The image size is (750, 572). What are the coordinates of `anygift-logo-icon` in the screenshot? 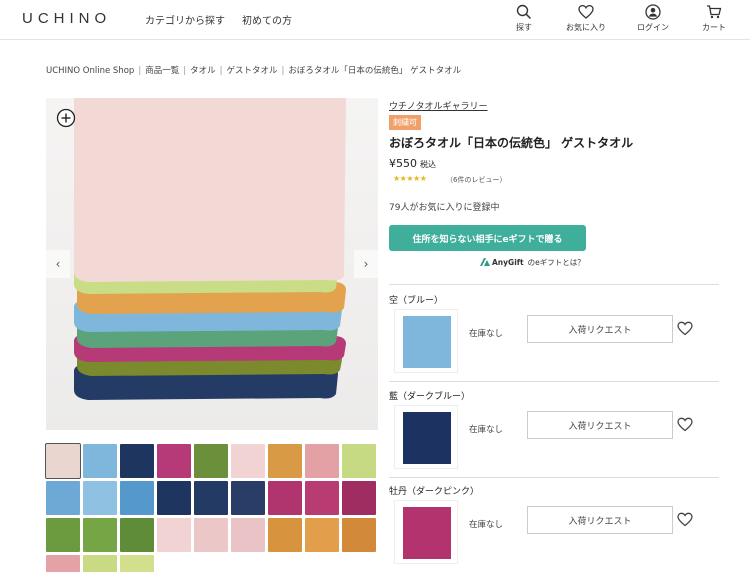 It's located at (485, 262).